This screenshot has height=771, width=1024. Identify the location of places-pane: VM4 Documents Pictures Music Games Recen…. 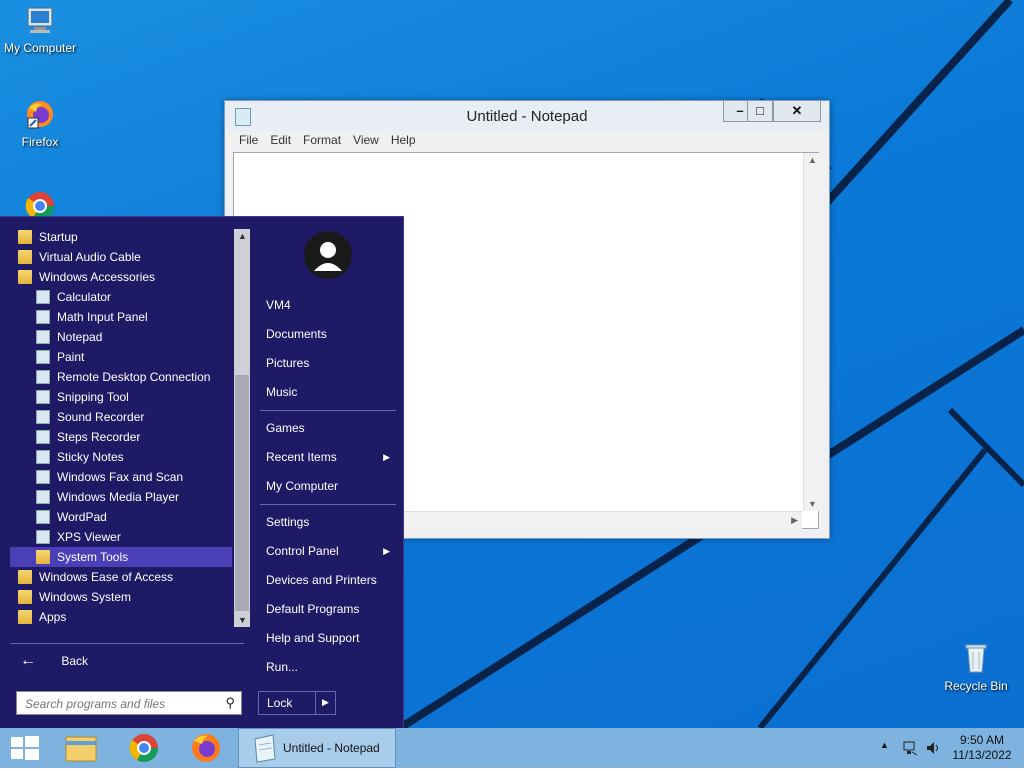
(328, 472).